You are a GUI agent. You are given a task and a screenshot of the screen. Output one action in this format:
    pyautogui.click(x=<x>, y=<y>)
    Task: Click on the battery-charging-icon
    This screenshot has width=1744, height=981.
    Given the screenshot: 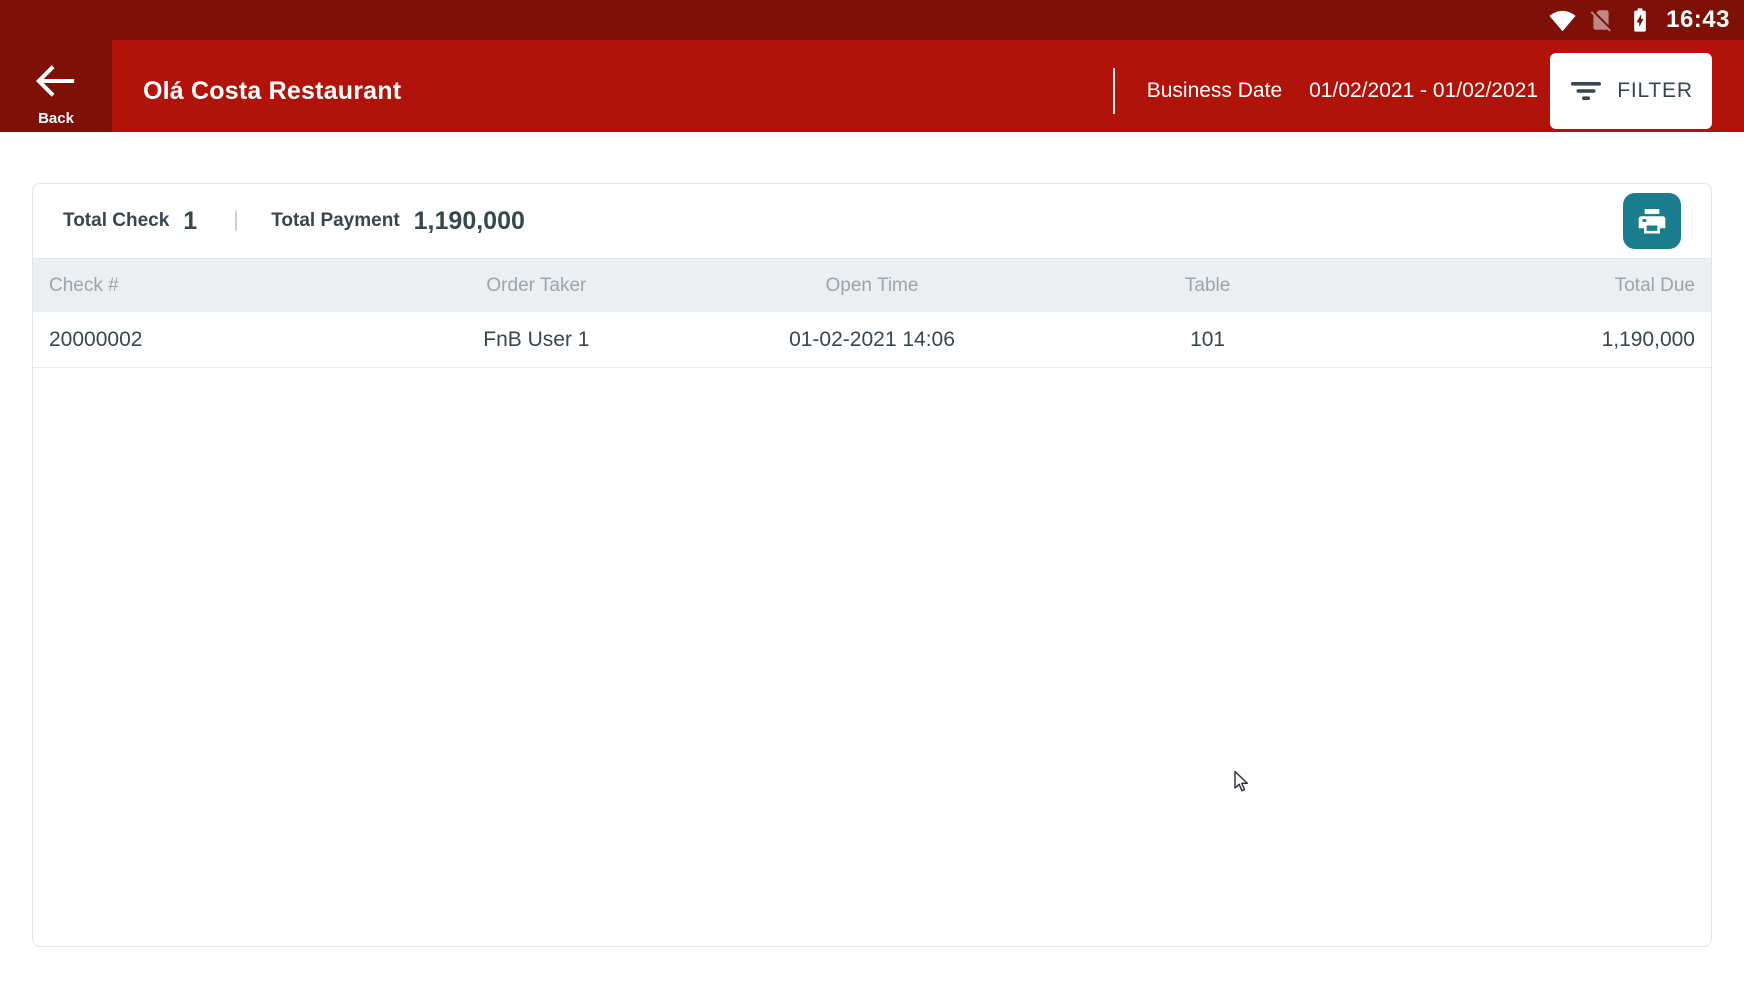 What is the action you would take?
    pyautogui.click(x=1640, y=20)
    